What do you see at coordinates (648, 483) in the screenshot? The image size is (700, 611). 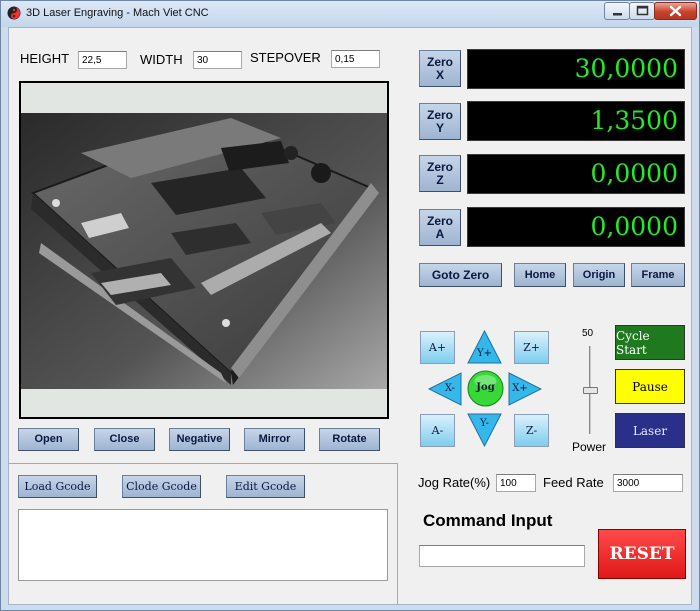 I see `feed-rate-input` at bounding box center [648, 483].